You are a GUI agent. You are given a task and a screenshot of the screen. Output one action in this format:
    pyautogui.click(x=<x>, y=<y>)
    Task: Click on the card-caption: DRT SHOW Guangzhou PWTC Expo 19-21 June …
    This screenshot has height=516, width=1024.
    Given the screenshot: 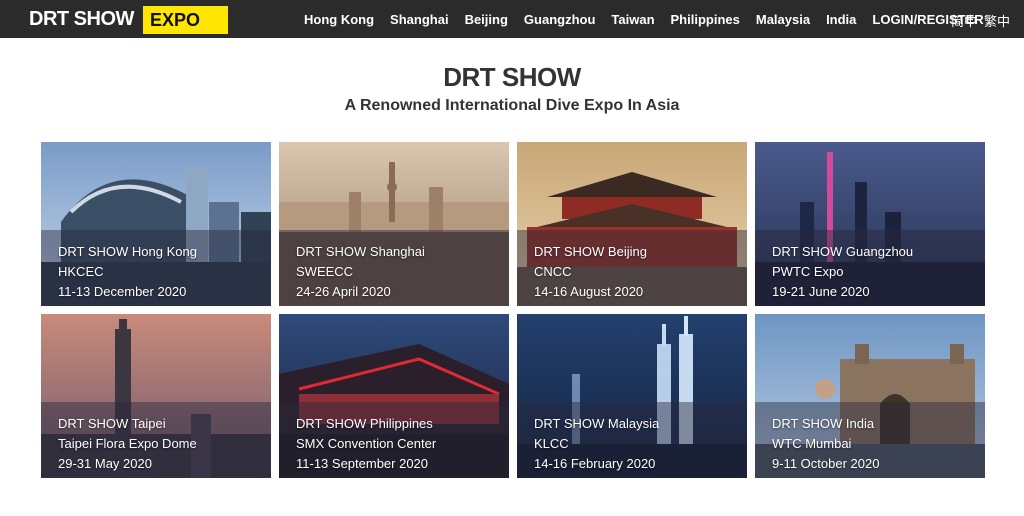 What is the action you would take?
    pyautogui.click(x=842, y=272)
    